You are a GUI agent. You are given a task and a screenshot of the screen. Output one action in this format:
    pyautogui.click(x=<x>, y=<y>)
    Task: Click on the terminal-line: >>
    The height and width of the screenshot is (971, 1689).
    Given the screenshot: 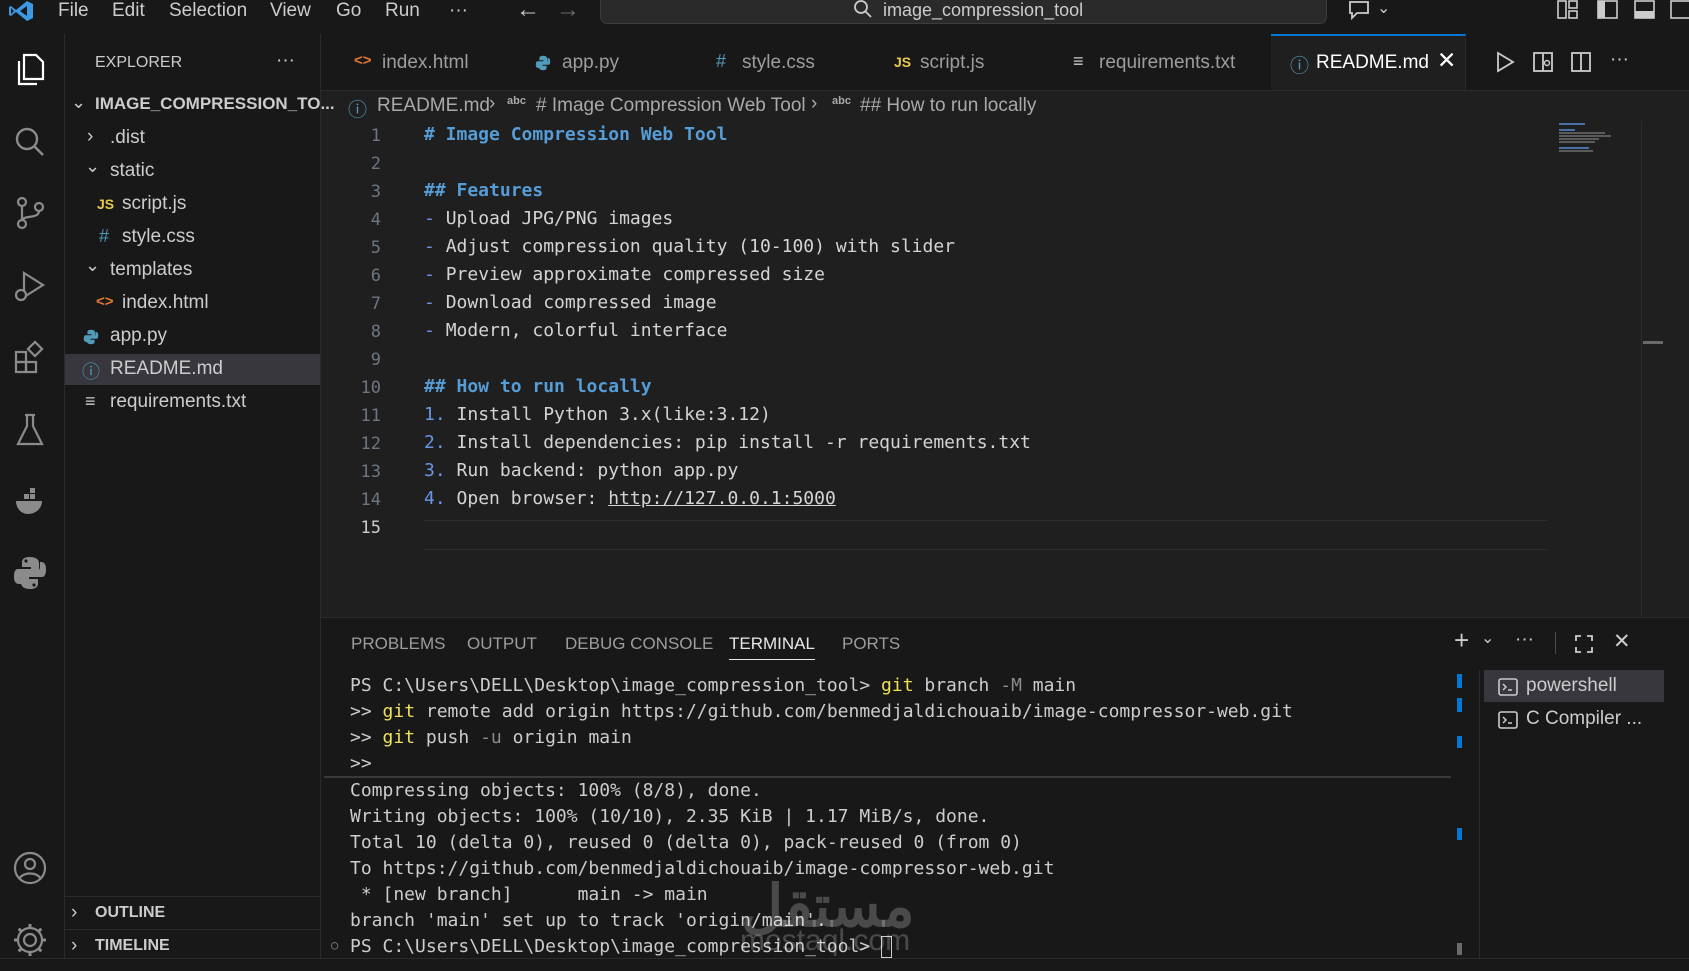 What is the action you would take?
    pyautogui.click(x=361, y=763)
    